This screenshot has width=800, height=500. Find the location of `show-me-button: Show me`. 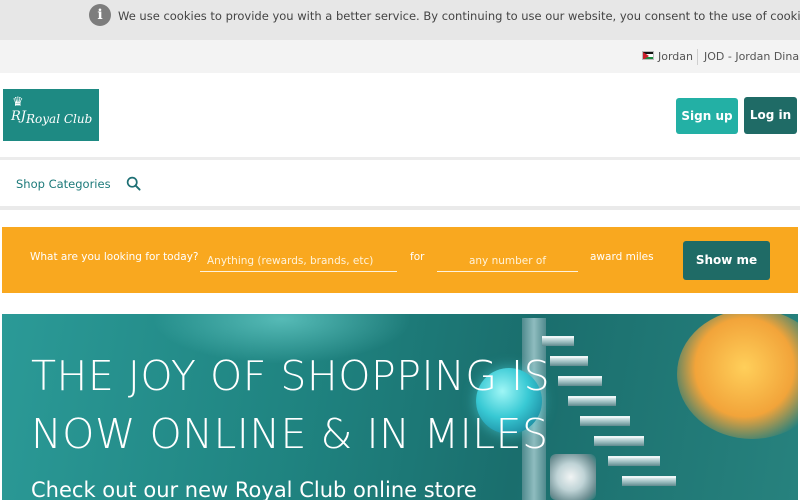

show-me-button: Show me is located at coordinates (726, 260).